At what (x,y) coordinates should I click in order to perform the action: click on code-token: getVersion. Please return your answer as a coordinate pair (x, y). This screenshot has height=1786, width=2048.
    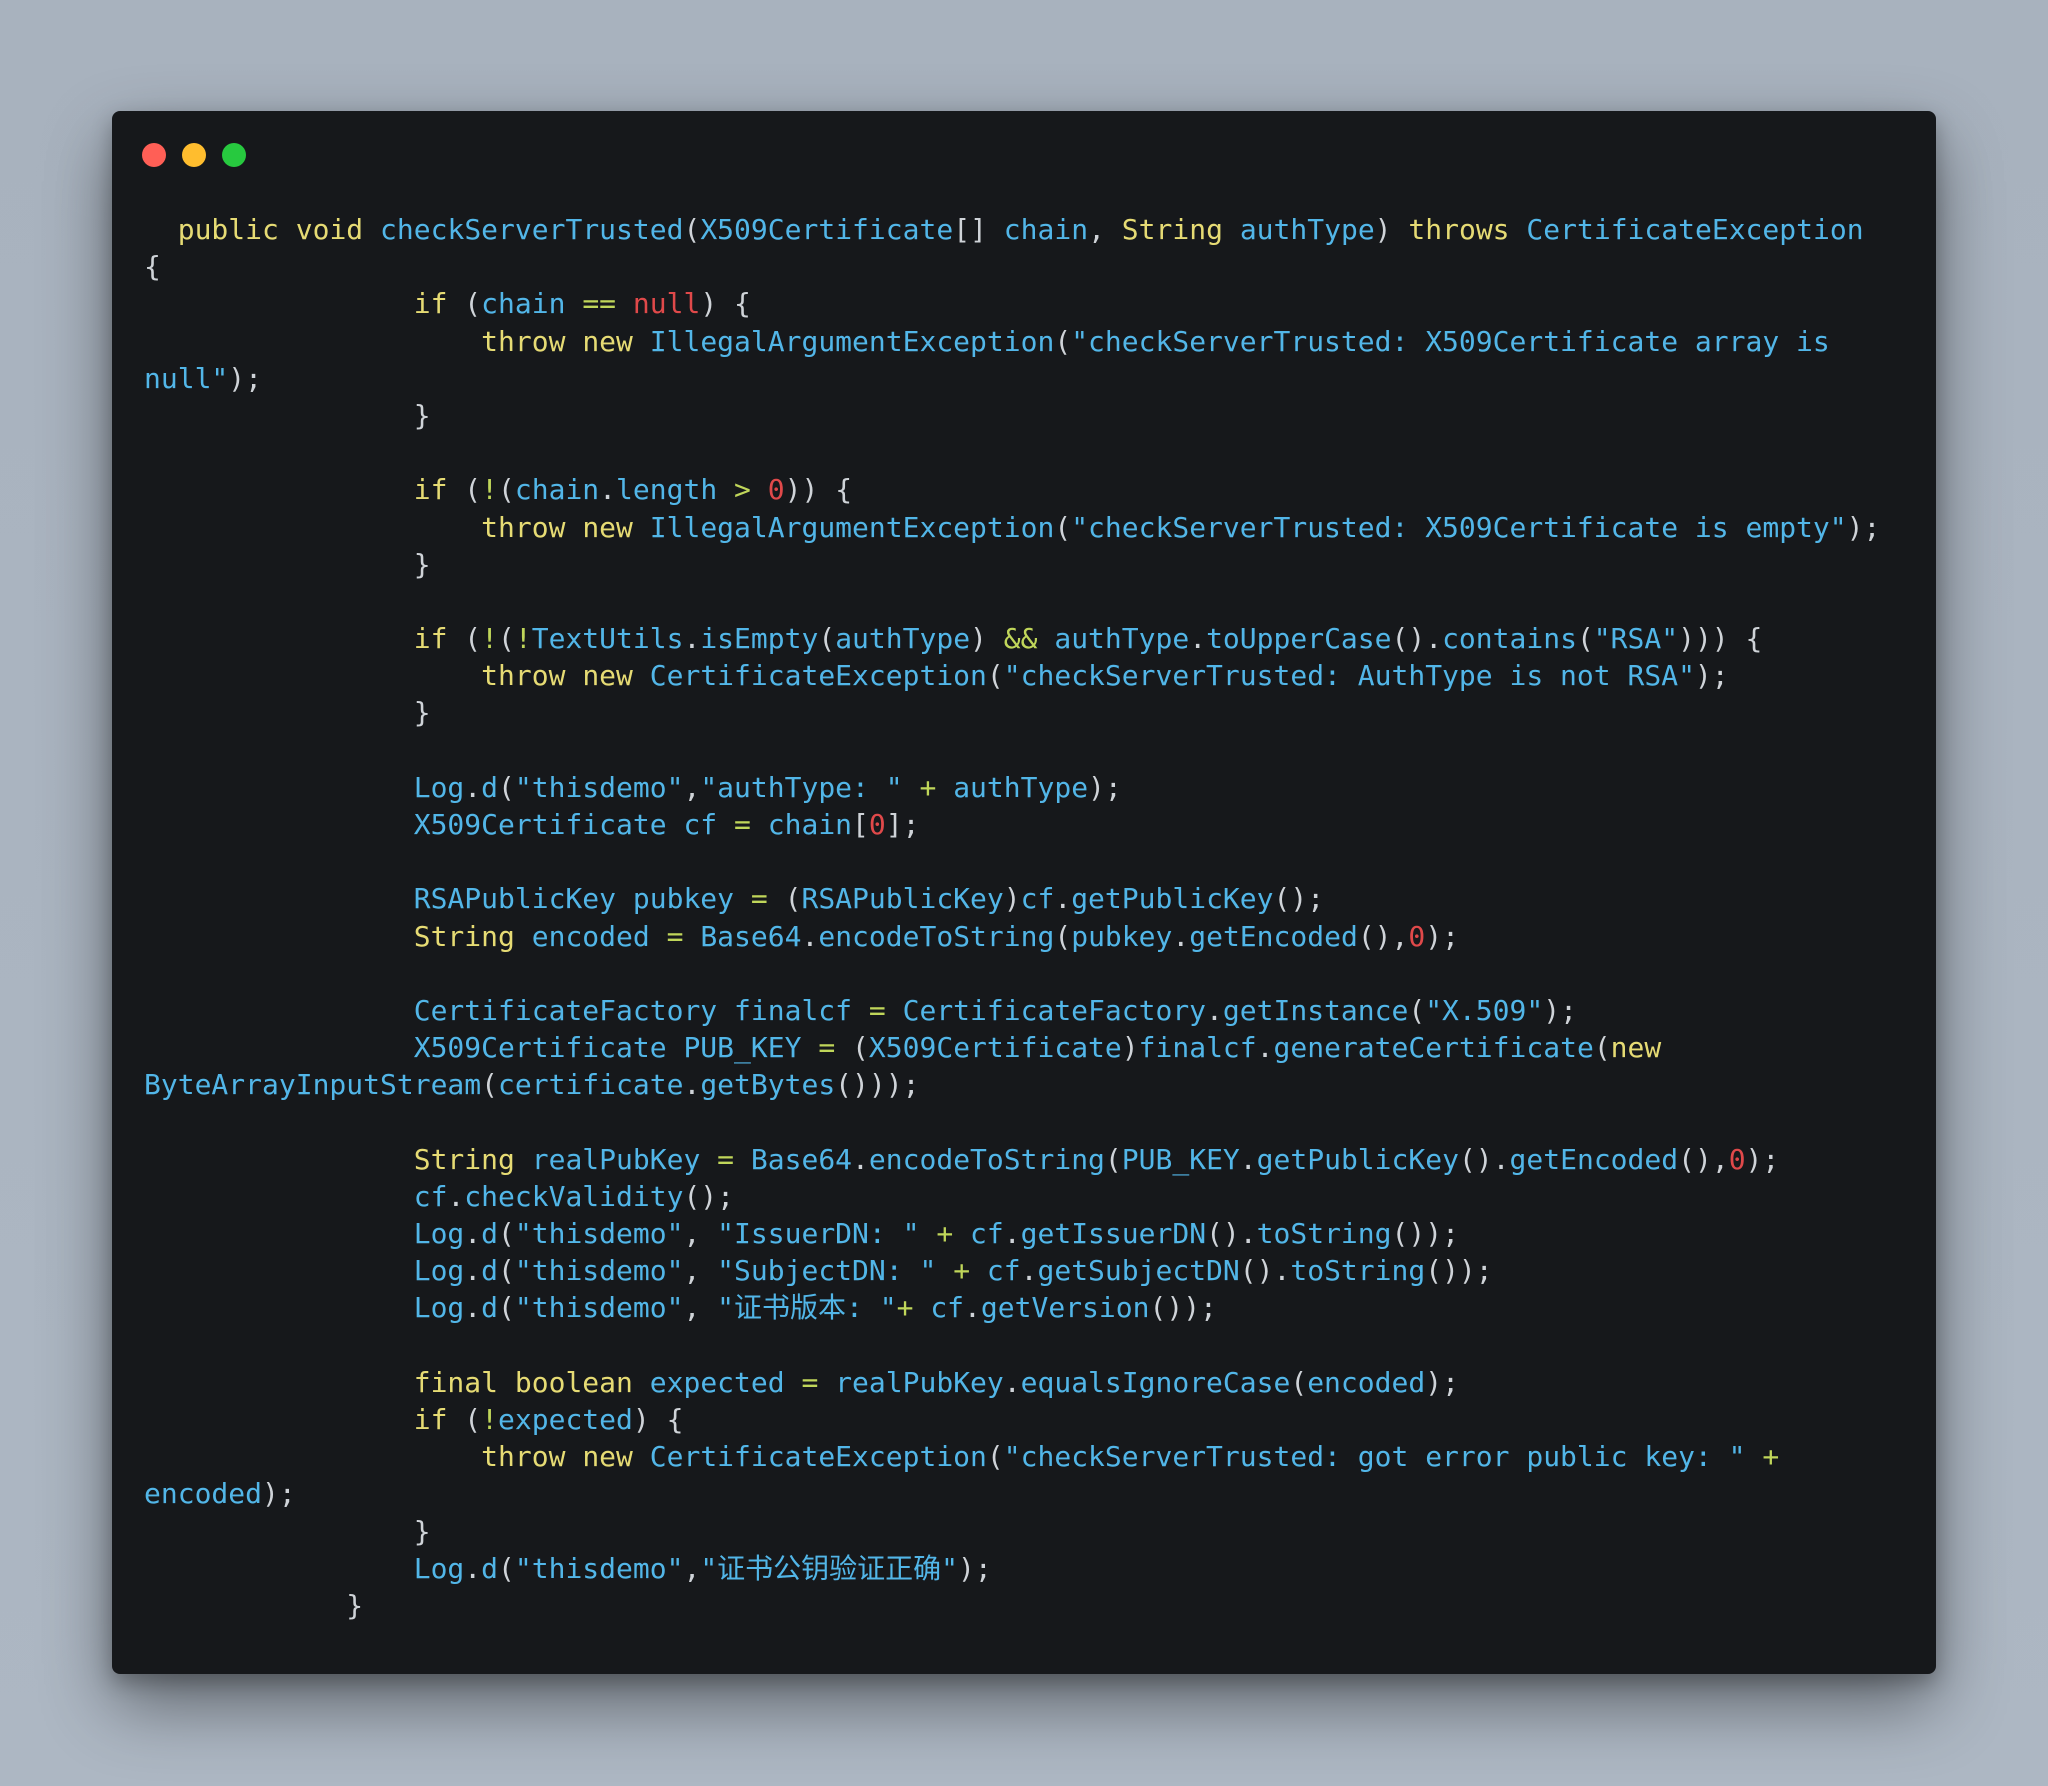
    Looking at the image, I should click on (1065, 1308).